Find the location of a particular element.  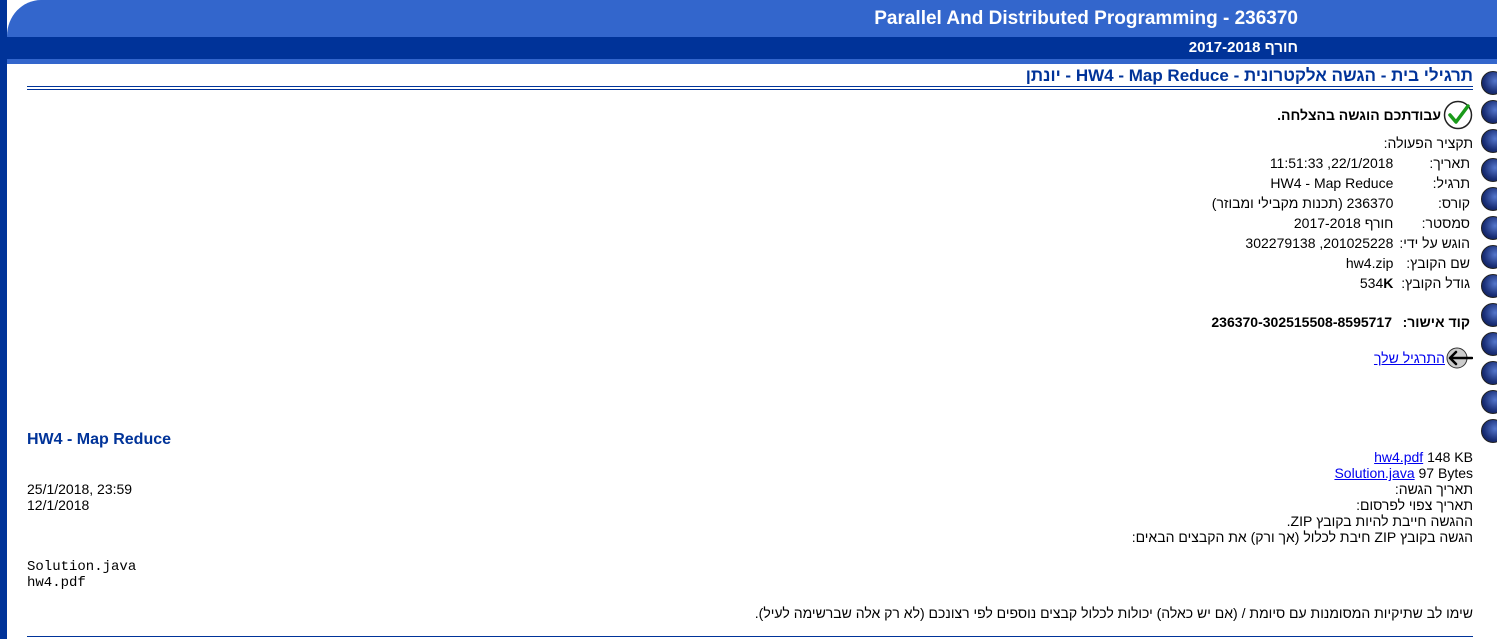

confirmation-code: קוד אישור: 236370-302515508-8595717 is located at coordinates (1340, 322).